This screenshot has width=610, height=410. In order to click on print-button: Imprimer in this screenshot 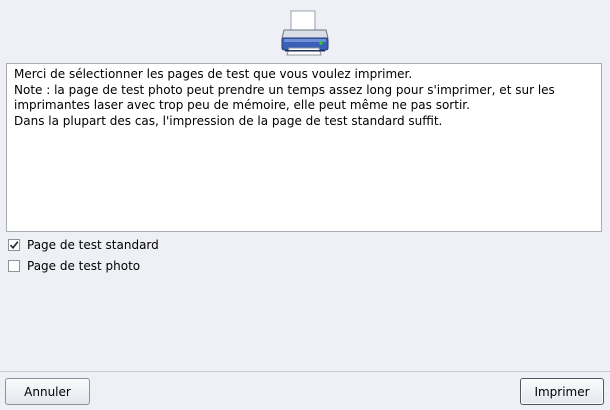, I will do `click(562, 391)`.